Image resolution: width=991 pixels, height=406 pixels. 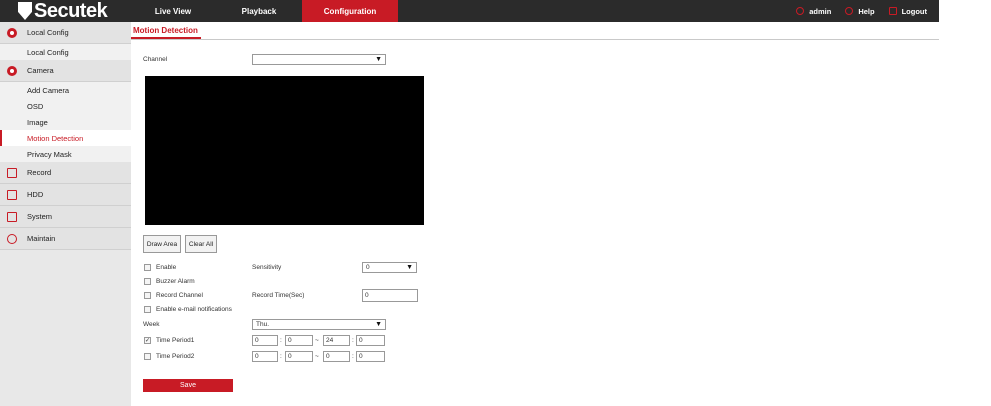 What do you see at coordinates (65, 106) in the screenshot?
I see `sidebar-item-osd: OSD` at bounding box center [65, 106].